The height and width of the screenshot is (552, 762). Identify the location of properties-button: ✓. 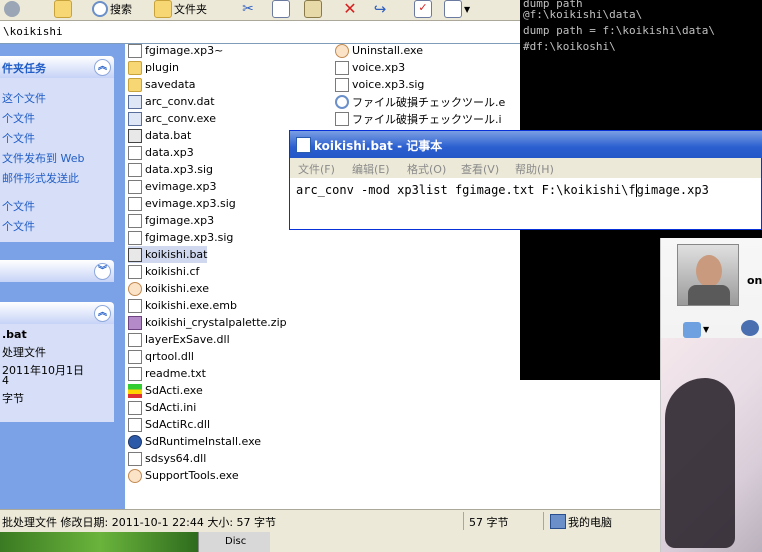
(423, 9).